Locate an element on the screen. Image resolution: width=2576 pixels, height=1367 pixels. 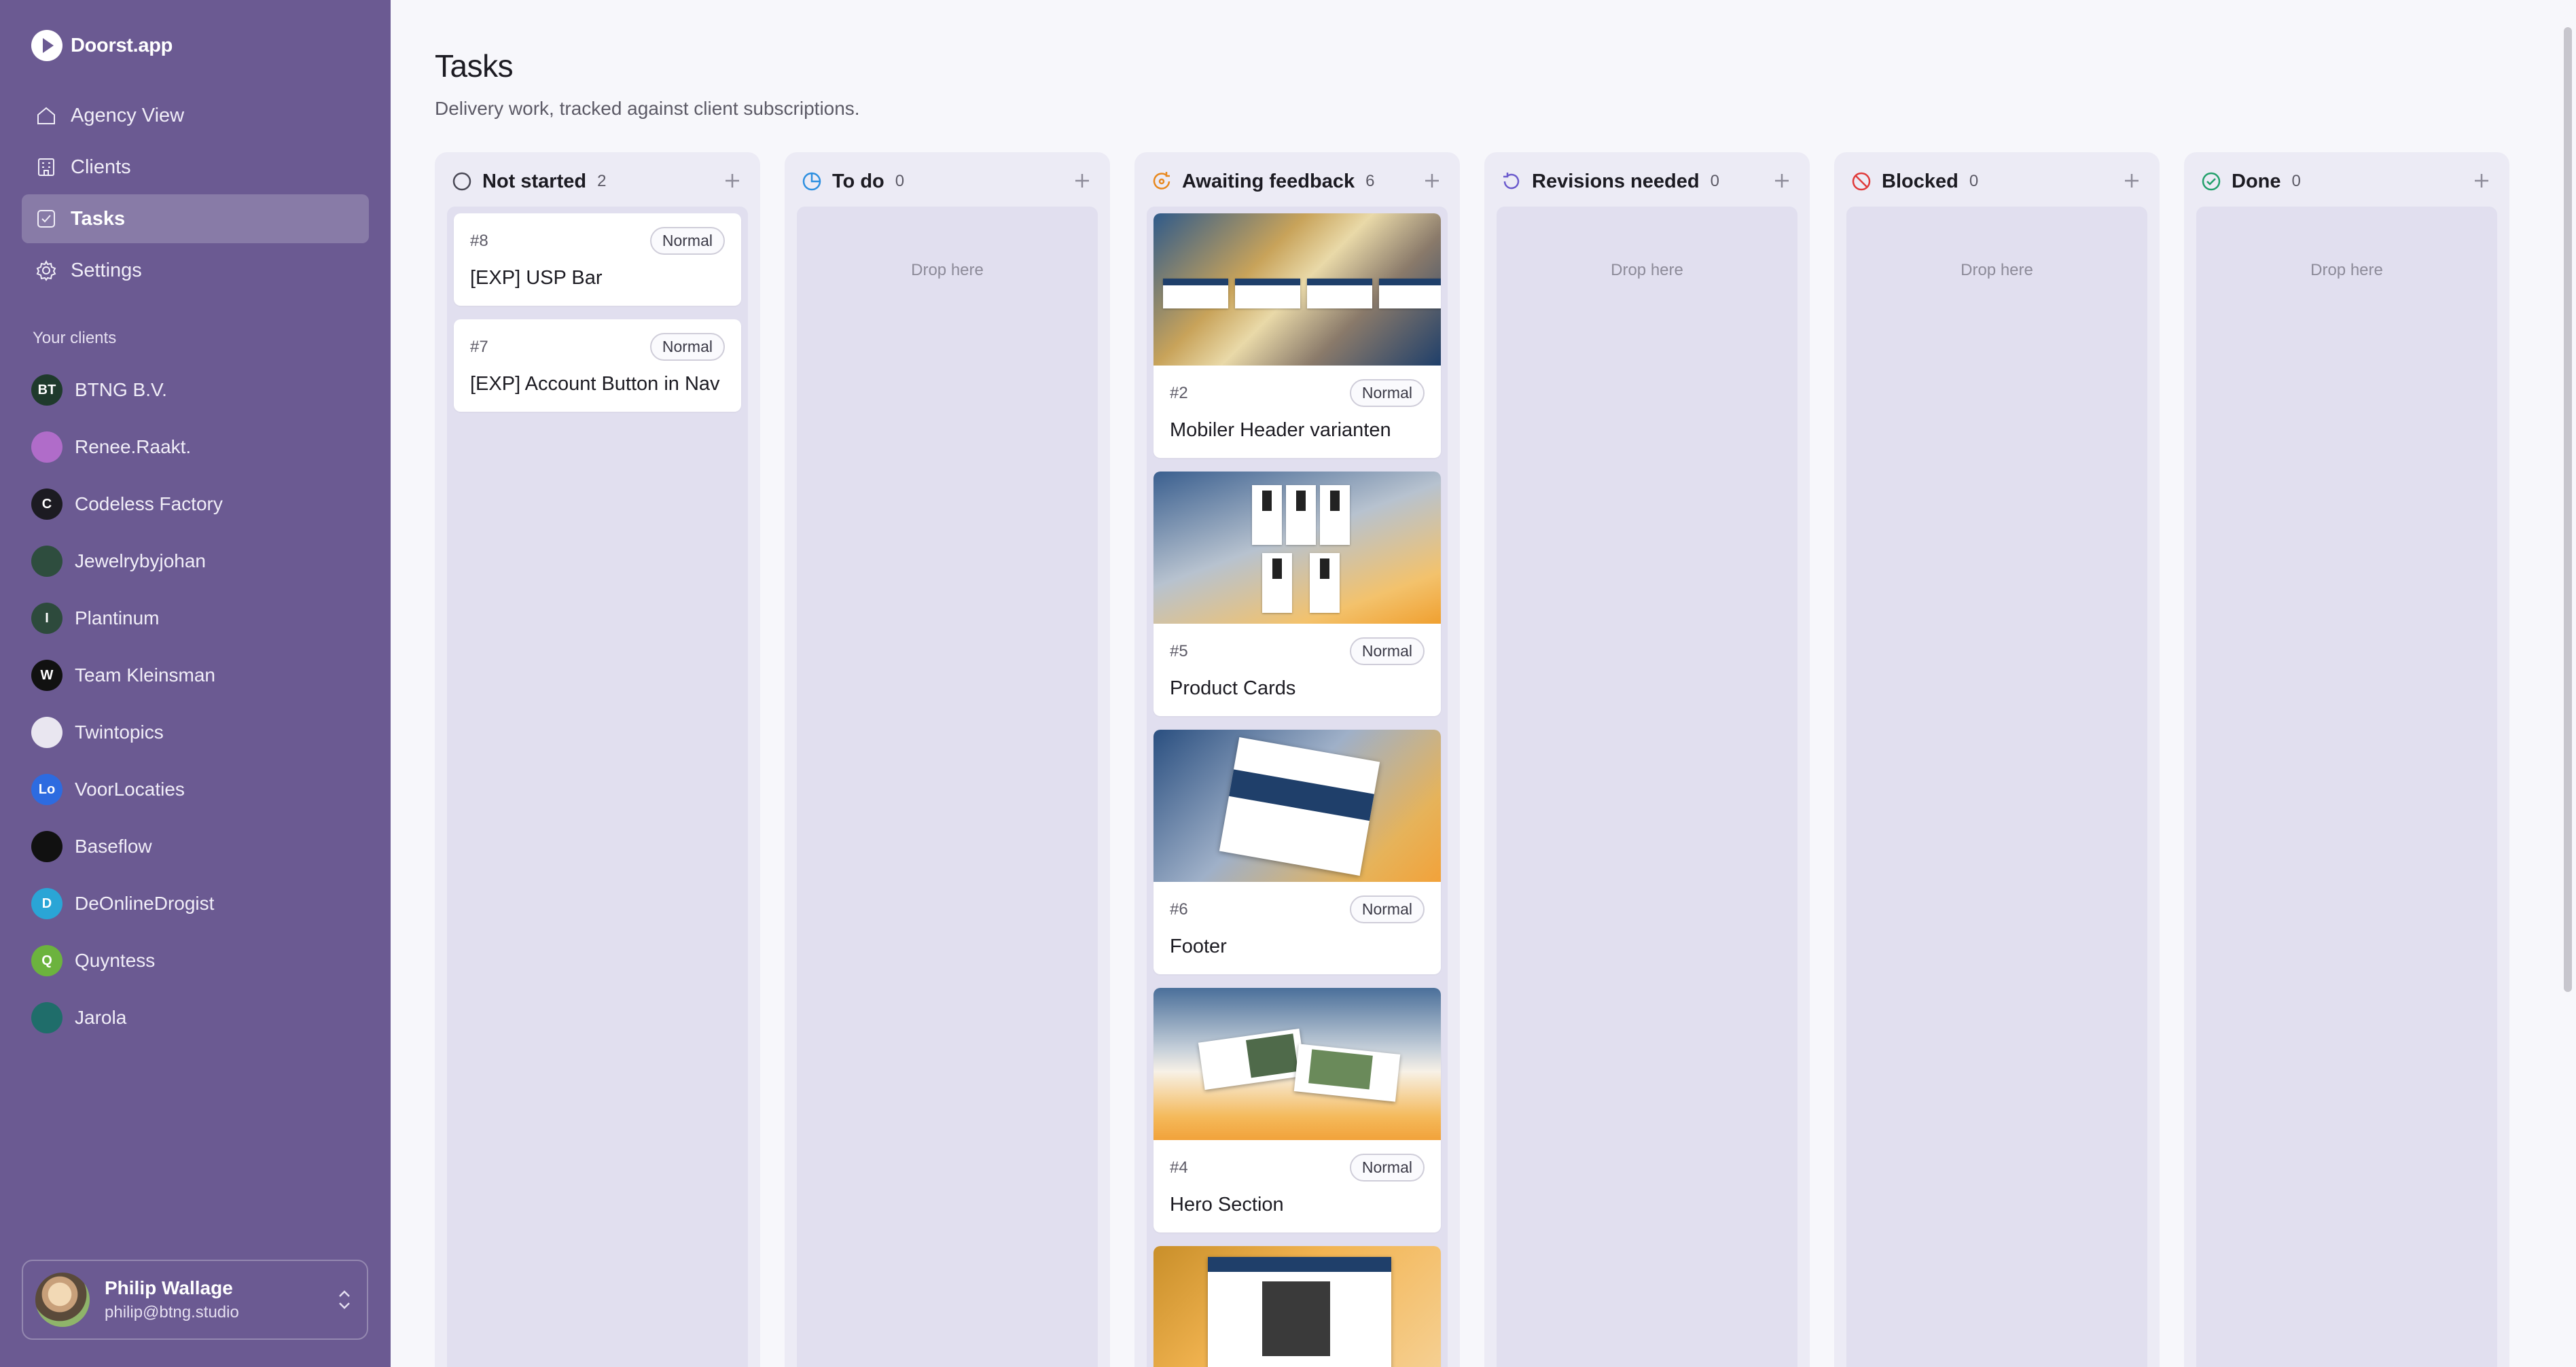
task-card-meta: #2 Normal is located at coordinates (1297, 393).